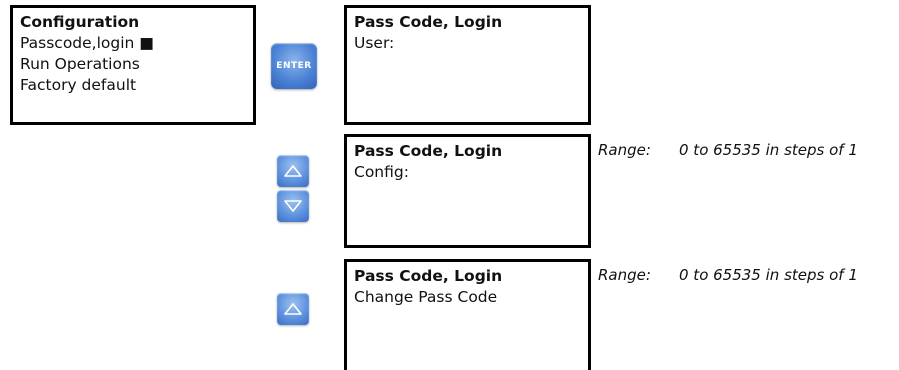 This screenshot has width=899, height=370. Describe the element at coordinates (471, 297) in the screenshot. I see `change-pass-code-field: Change Pass Code` at that location.